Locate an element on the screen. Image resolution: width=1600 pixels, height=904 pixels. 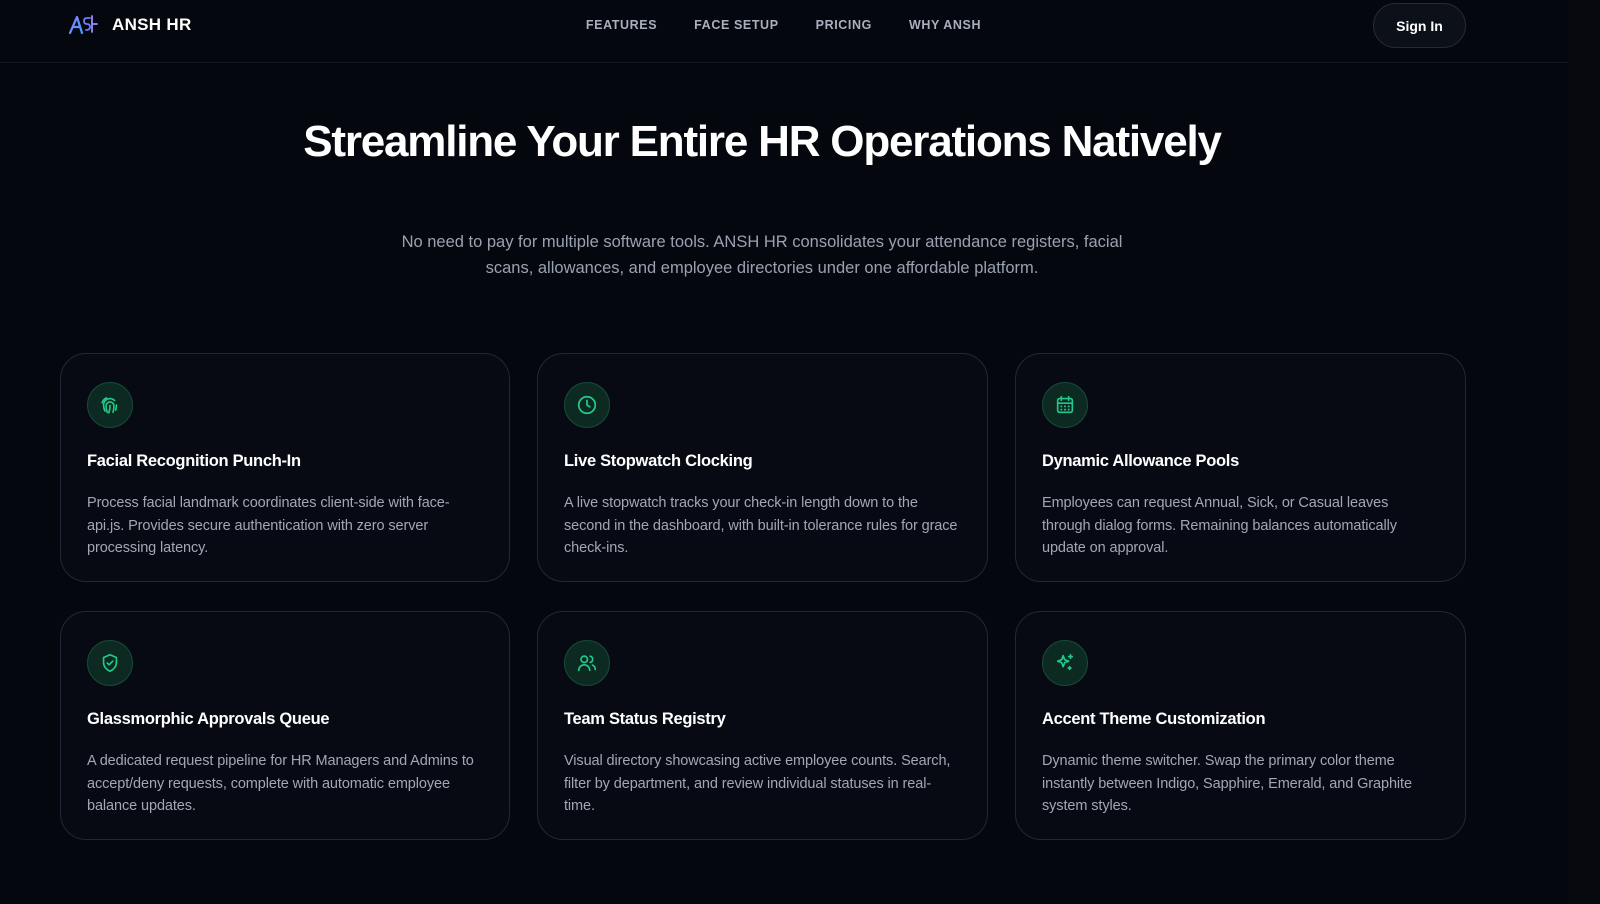
shield-check-icon is located at coordinates (110, 663).